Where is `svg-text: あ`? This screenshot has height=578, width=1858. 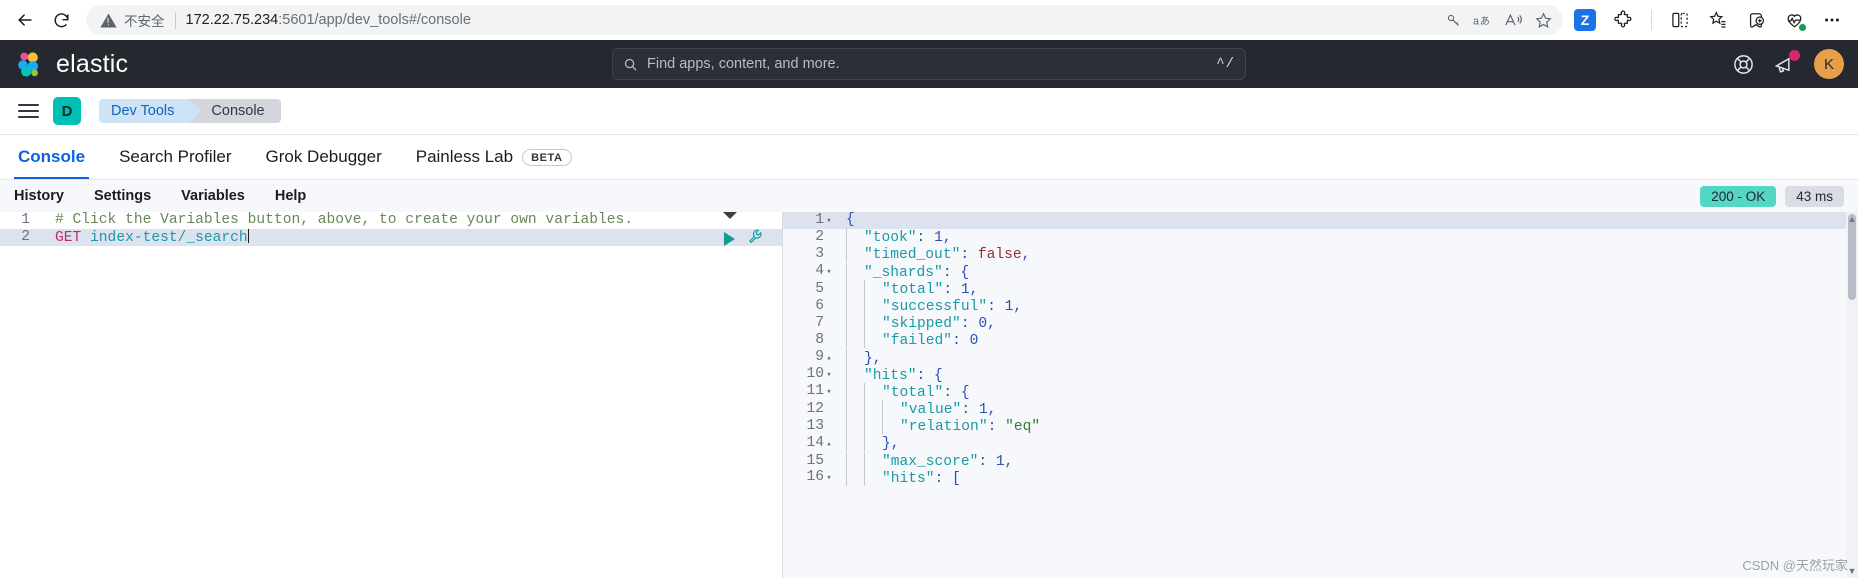
svg-text: あ is located at coordinates (1485, 21).